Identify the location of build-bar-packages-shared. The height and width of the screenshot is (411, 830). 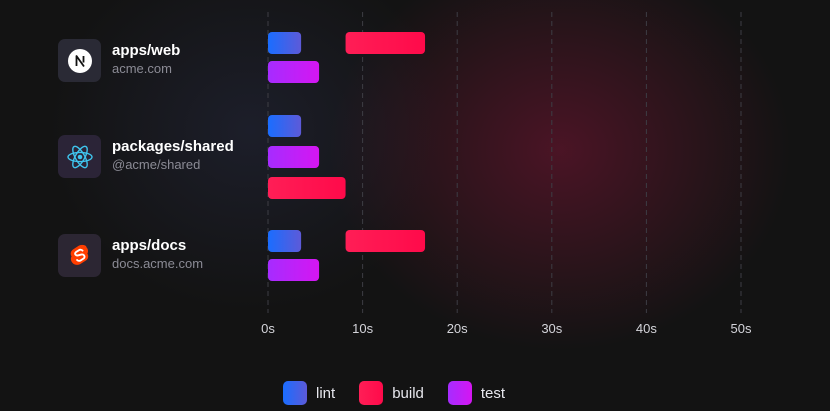
(307, 188).